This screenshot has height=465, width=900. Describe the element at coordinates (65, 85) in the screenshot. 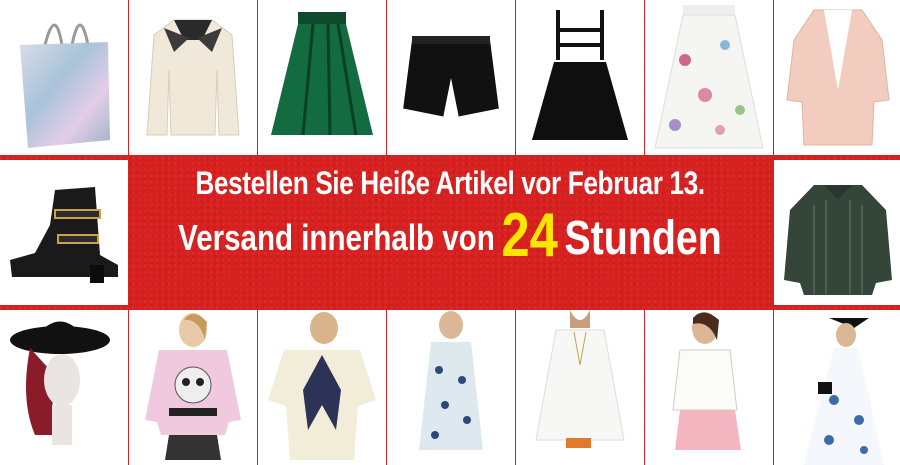

I see `tote-bag-icon` at that location.